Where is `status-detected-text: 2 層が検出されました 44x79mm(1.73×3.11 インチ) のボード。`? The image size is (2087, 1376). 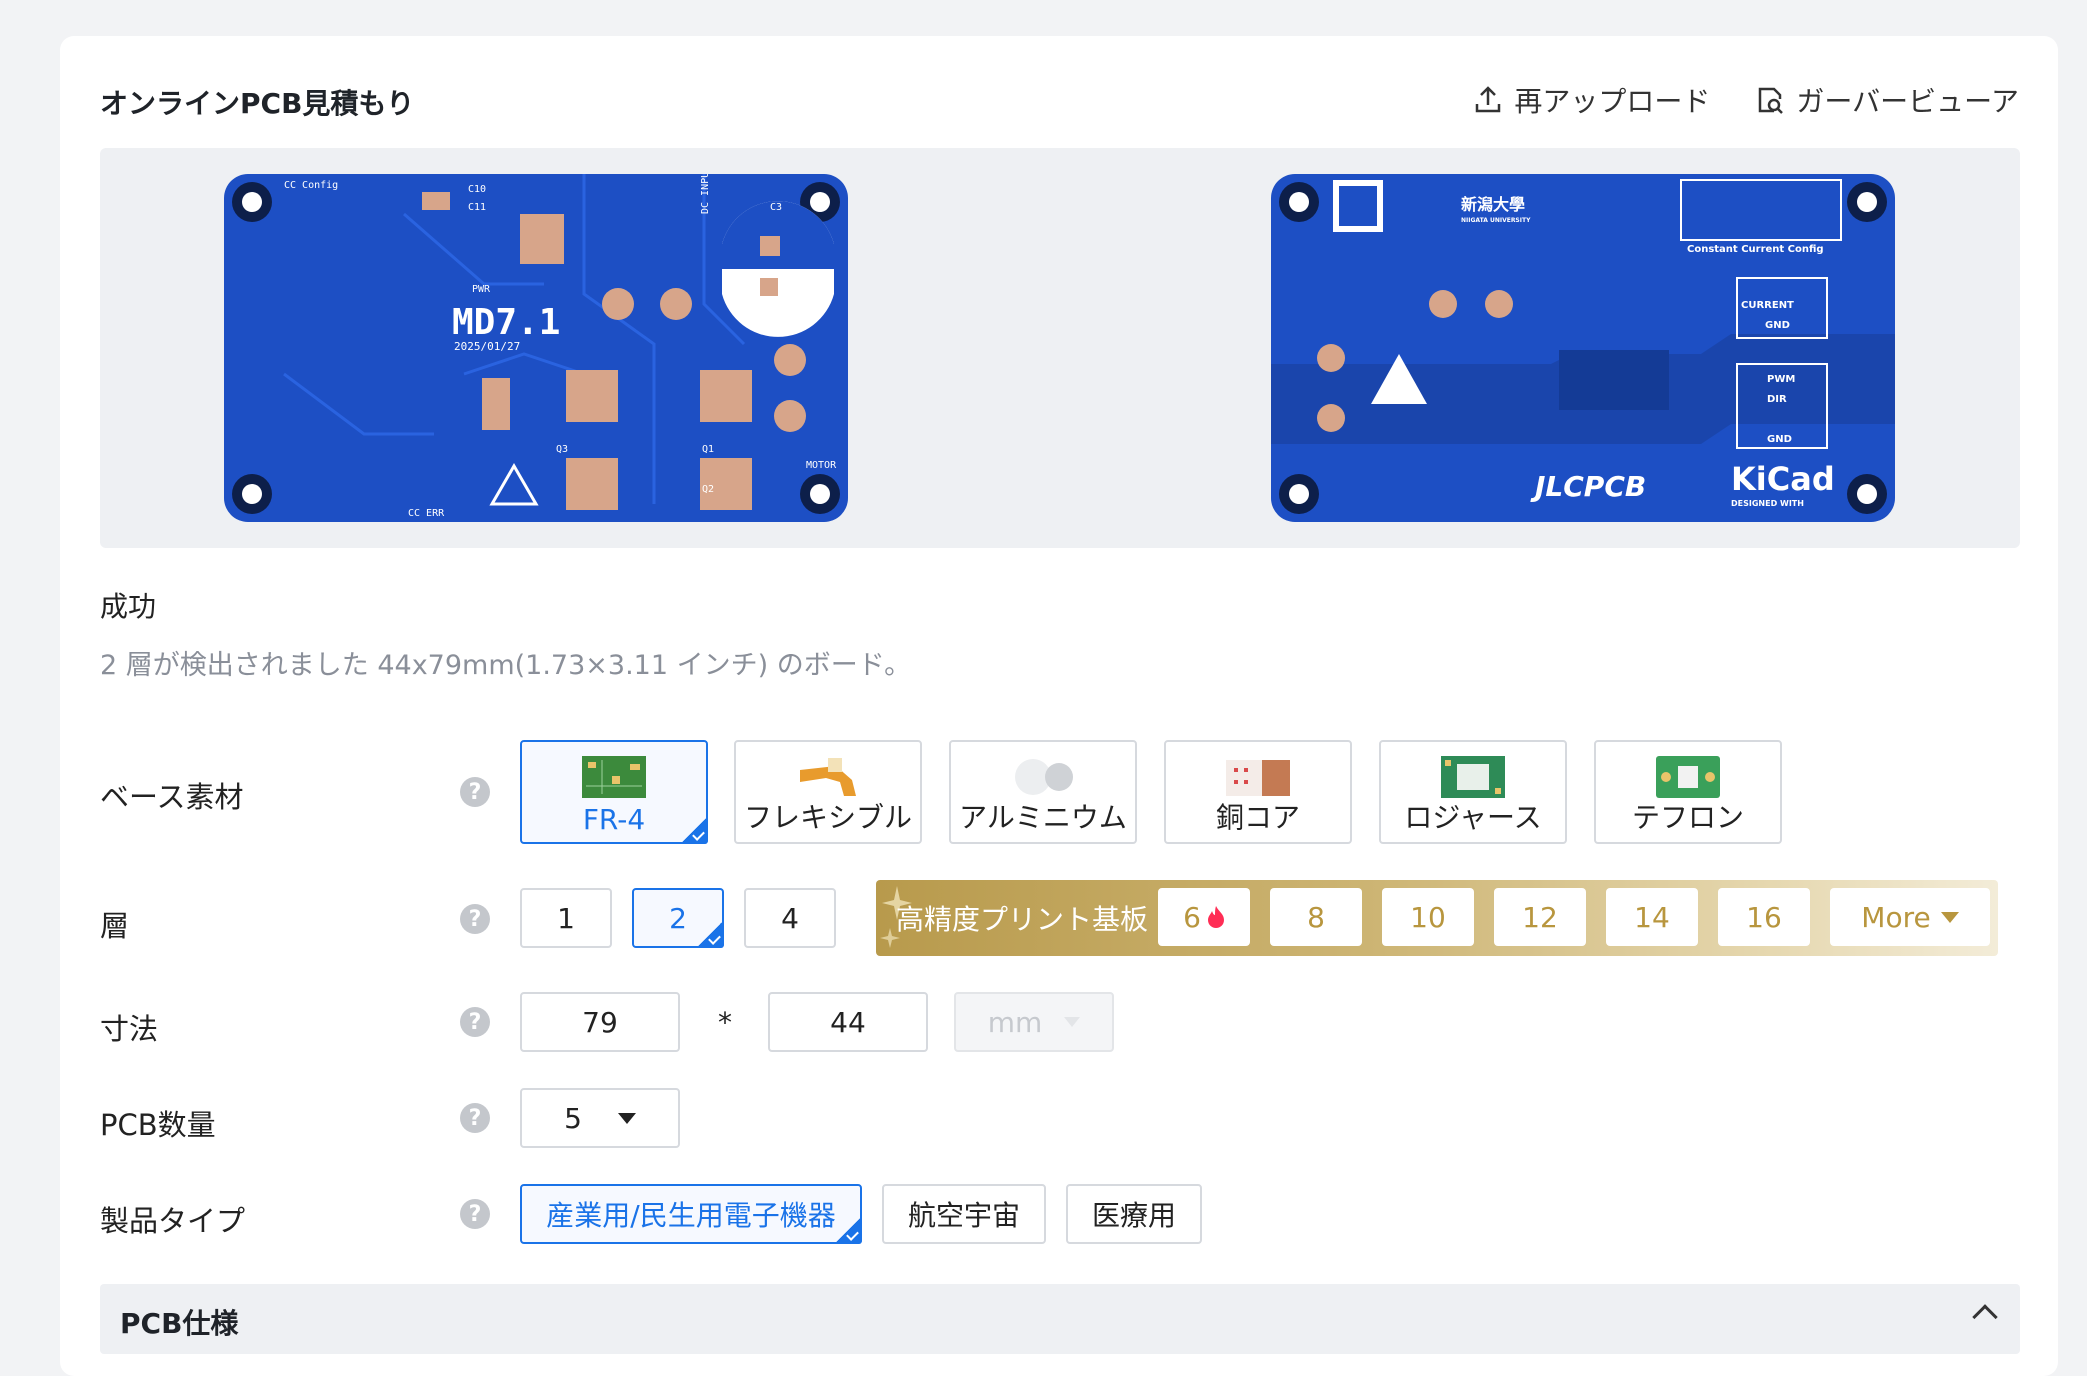
status-detected-text: 2 層が検出されました 44x79mm(1.73×3.11 インチ) のボード。 is located at coordinates (506, 665).